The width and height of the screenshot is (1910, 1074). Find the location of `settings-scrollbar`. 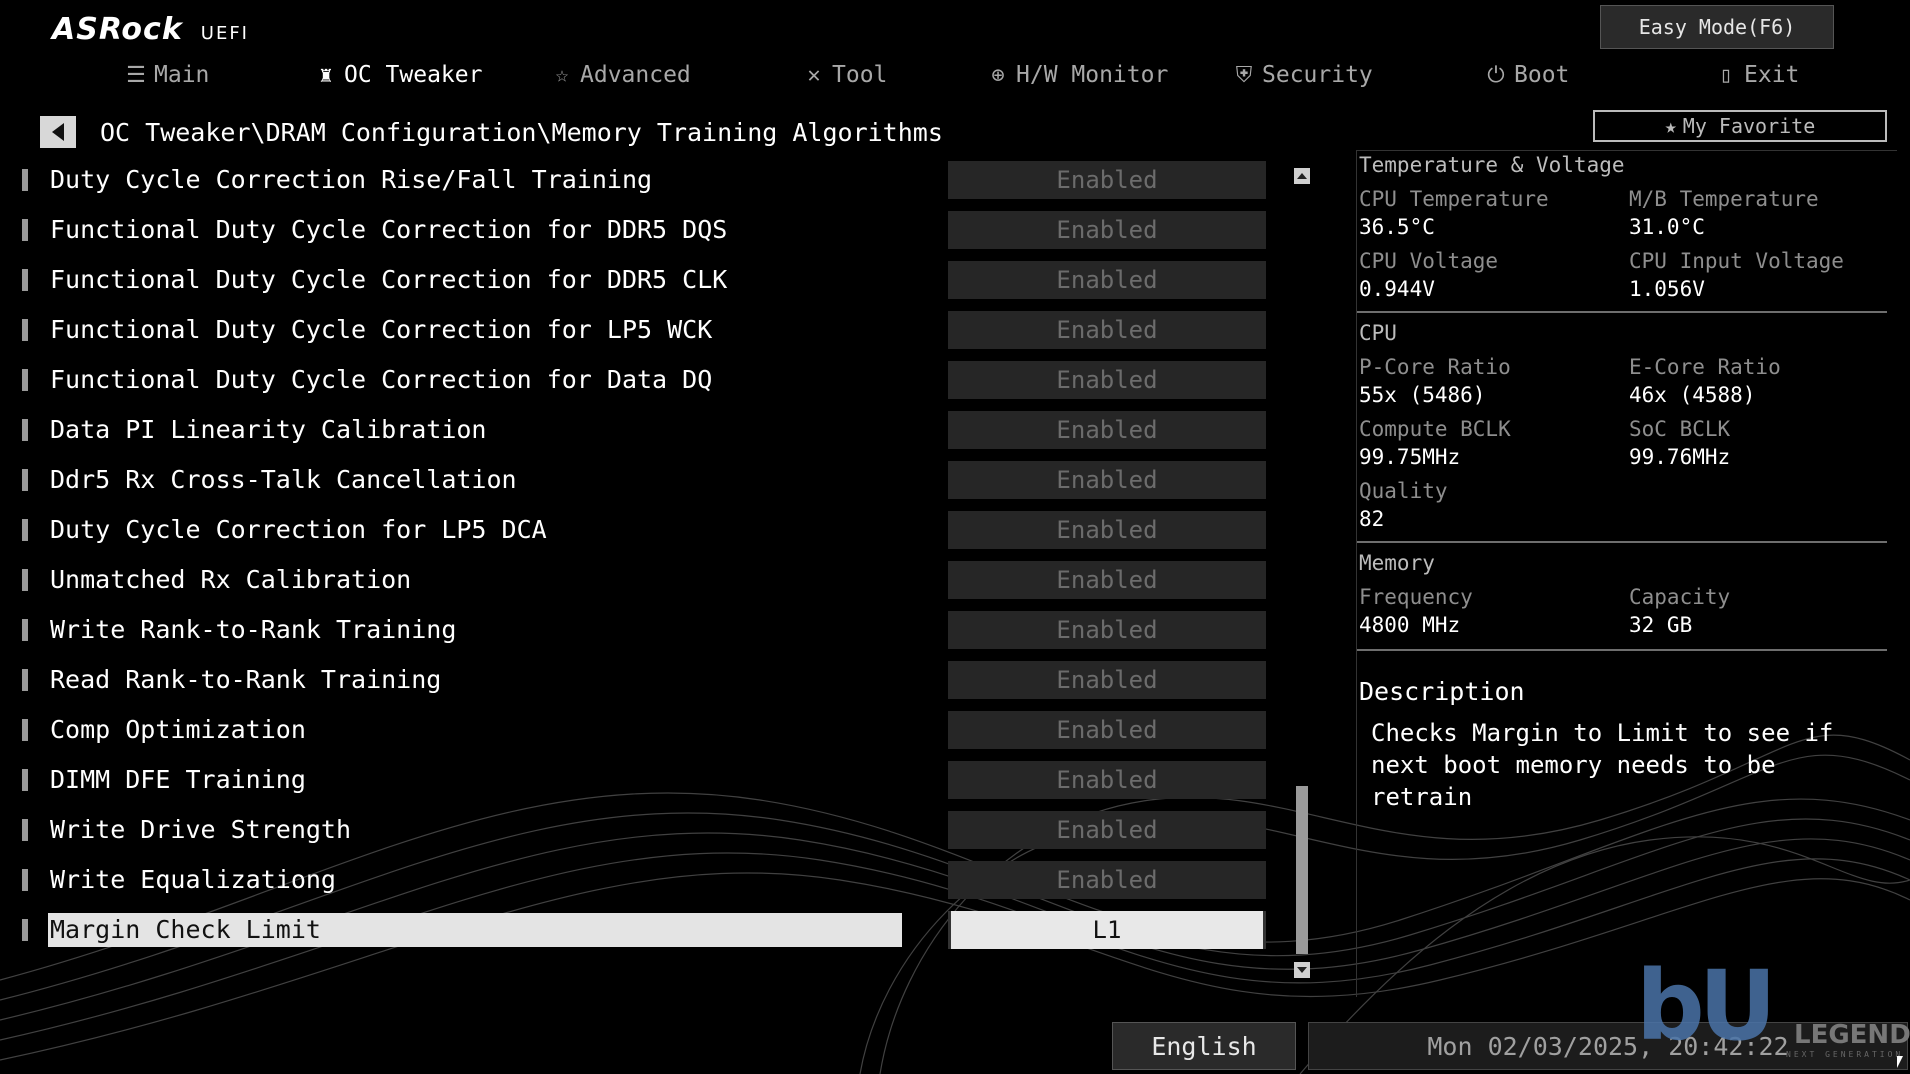

settings-scrollbar is located at coordinates (1302, 574).